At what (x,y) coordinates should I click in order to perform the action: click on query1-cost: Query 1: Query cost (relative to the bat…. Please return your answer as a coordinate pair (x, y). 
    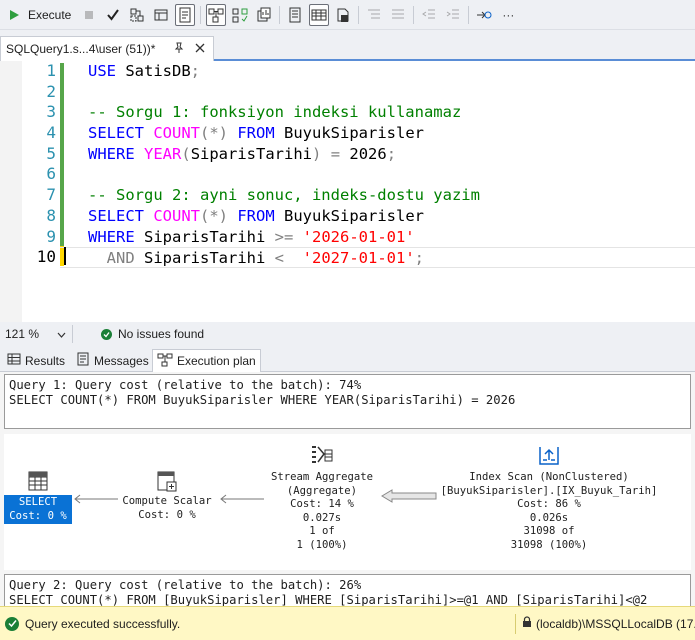
    Looking at the image, I should click on (185, 385).